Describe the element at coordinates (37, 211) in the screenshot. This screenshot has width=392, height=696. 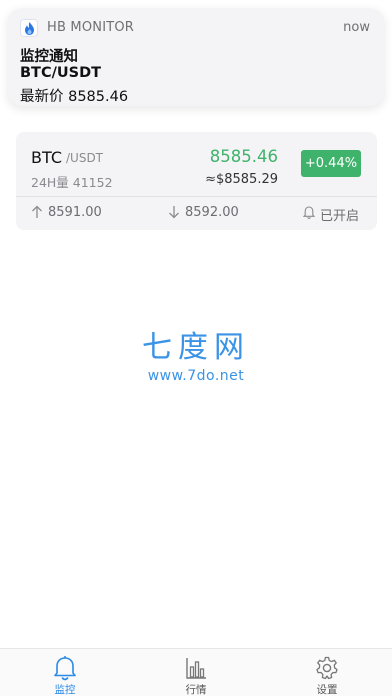
I see `arrow-up-icon` at that location.